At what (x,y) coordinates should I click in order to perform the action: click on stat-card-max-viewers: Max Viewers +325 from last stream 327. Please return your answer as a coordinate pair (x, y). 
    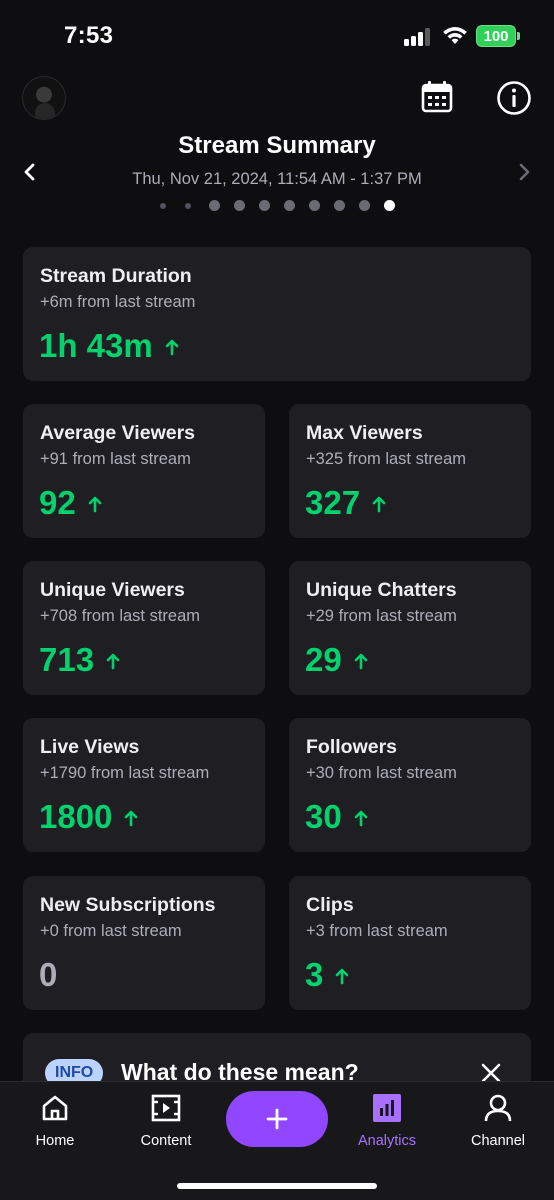
    Looking at the image, I should click on (410, 471).